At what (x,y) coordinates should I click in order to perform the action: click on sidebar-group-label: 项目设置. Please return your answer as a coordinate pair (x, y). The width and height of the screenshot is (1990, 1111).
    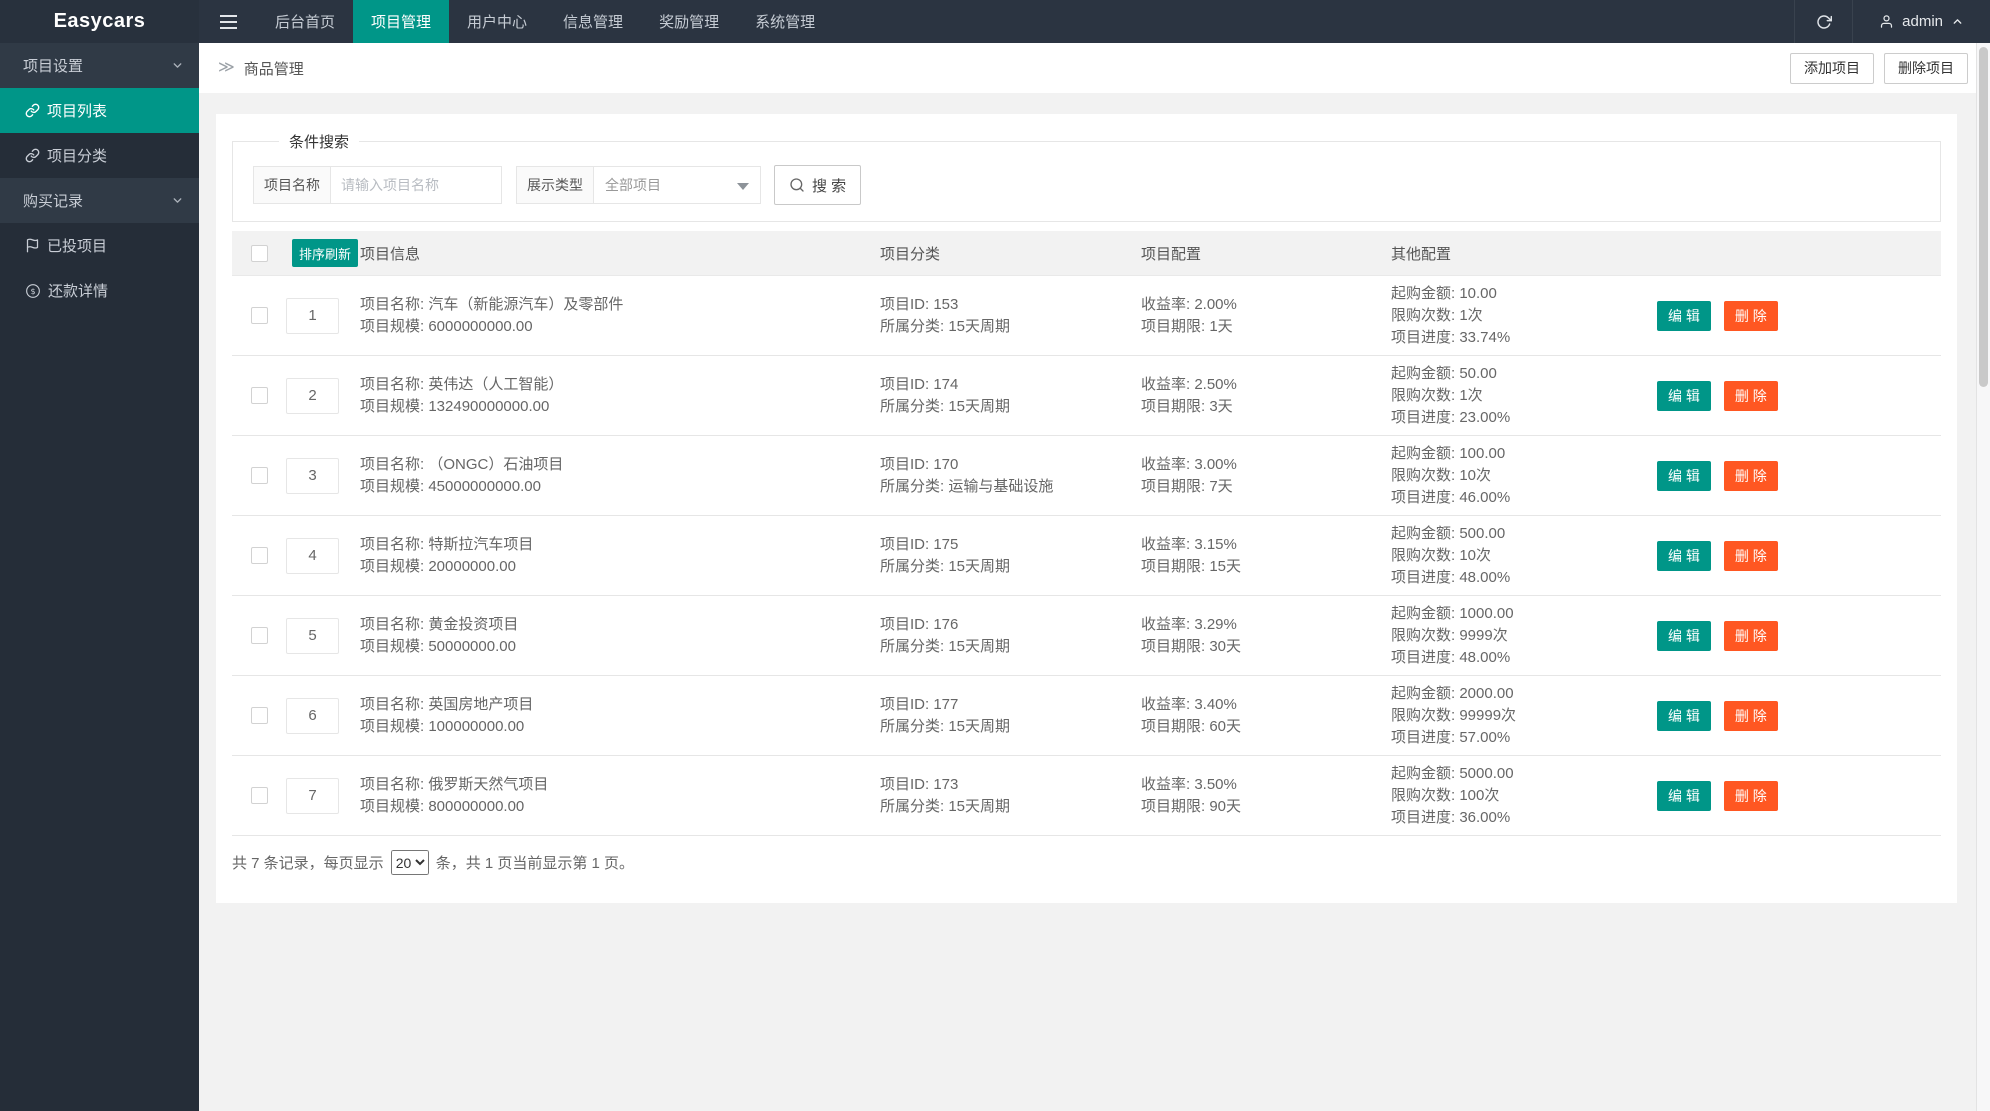
    Looking at the image, I should click on (53, 66).